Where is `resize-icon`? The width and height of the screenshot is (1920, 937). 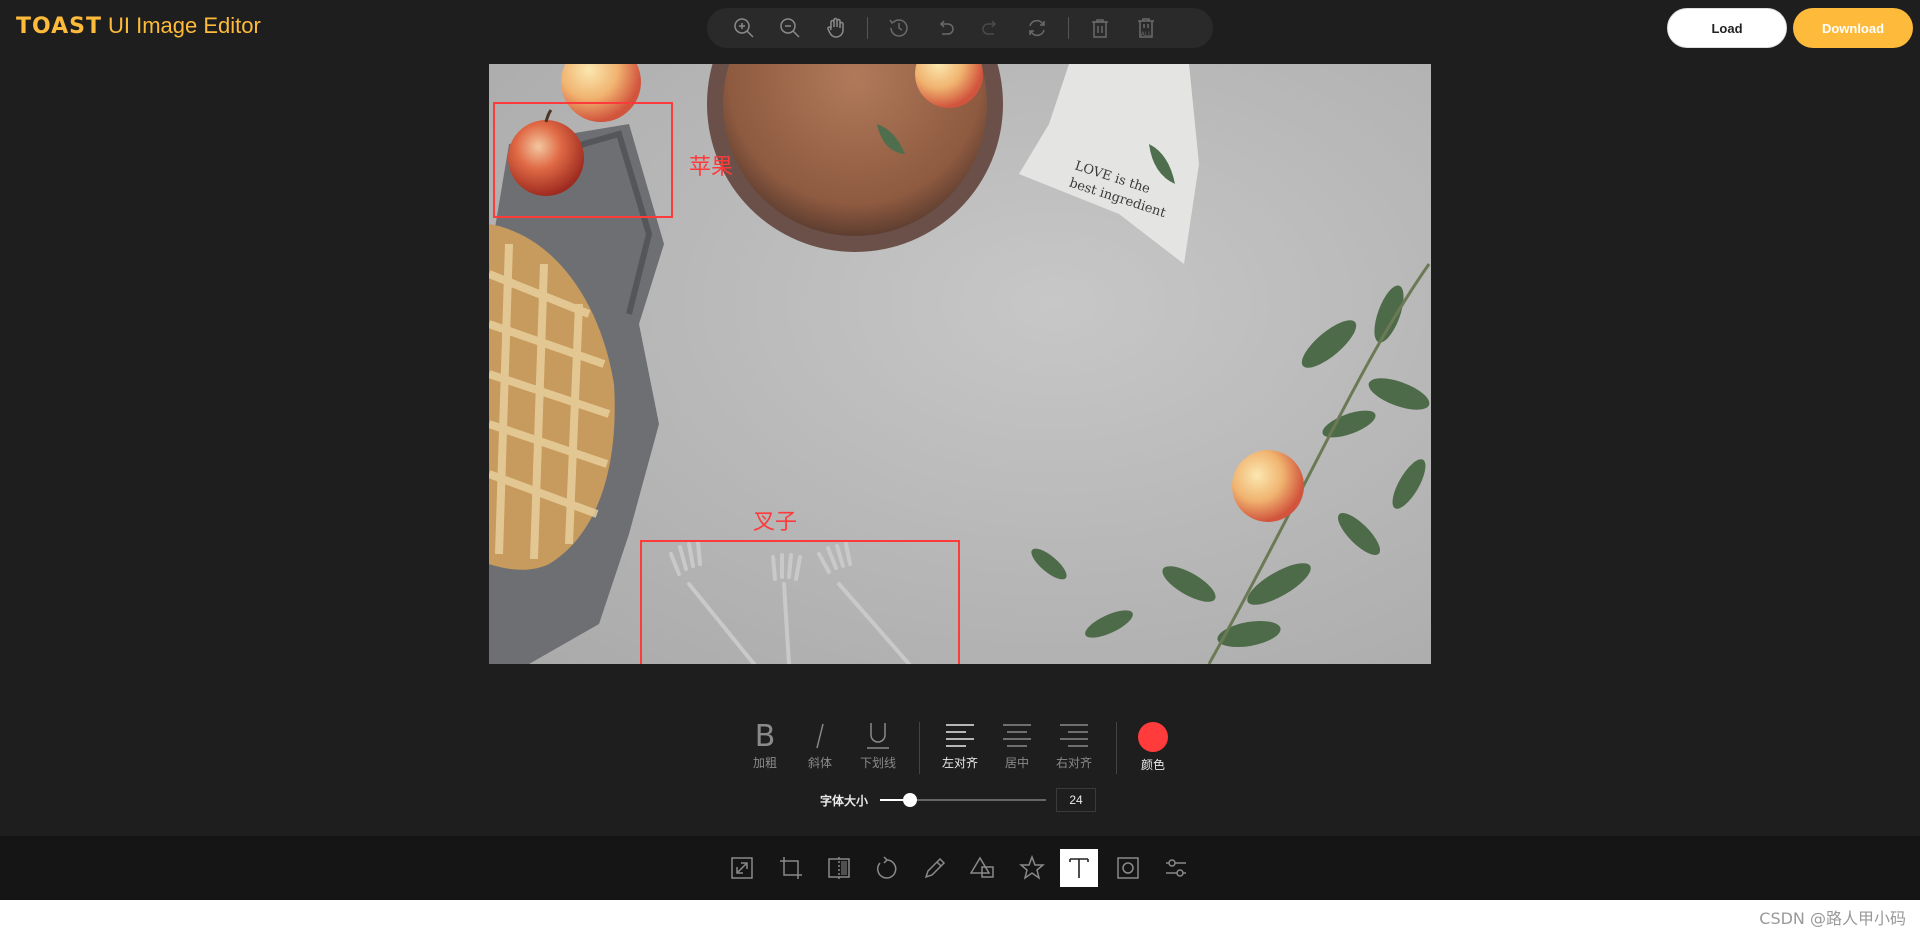 resize-icon is located at coordinates (742, 868).